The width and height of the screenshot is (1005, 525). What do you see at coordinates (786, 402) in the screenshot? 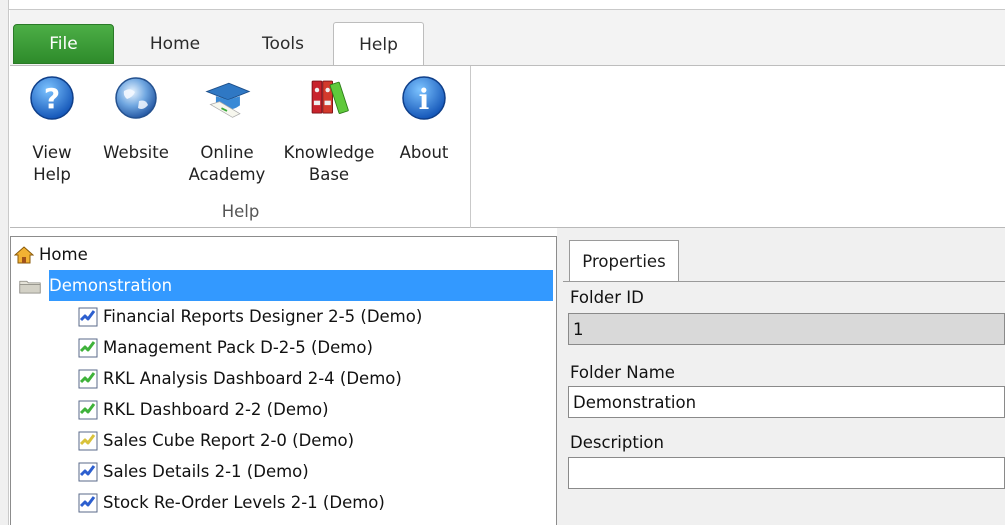
I see `folder-name-field: Demonstration` at bounding box center [786, 402].